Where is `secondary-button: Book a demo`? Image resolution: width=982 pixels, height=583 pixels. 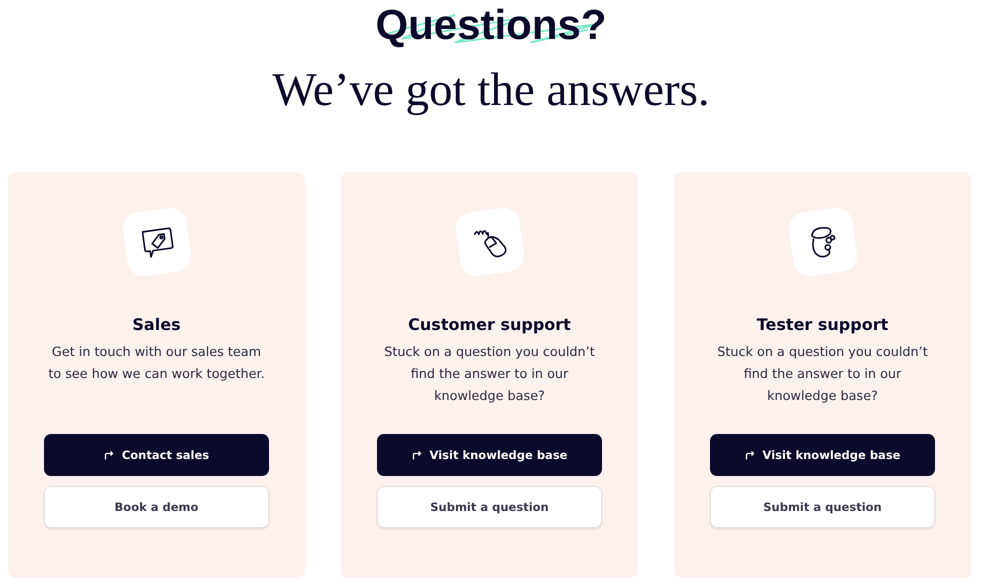 secondary-button: Book a demo is located at coordinates (156, 507).